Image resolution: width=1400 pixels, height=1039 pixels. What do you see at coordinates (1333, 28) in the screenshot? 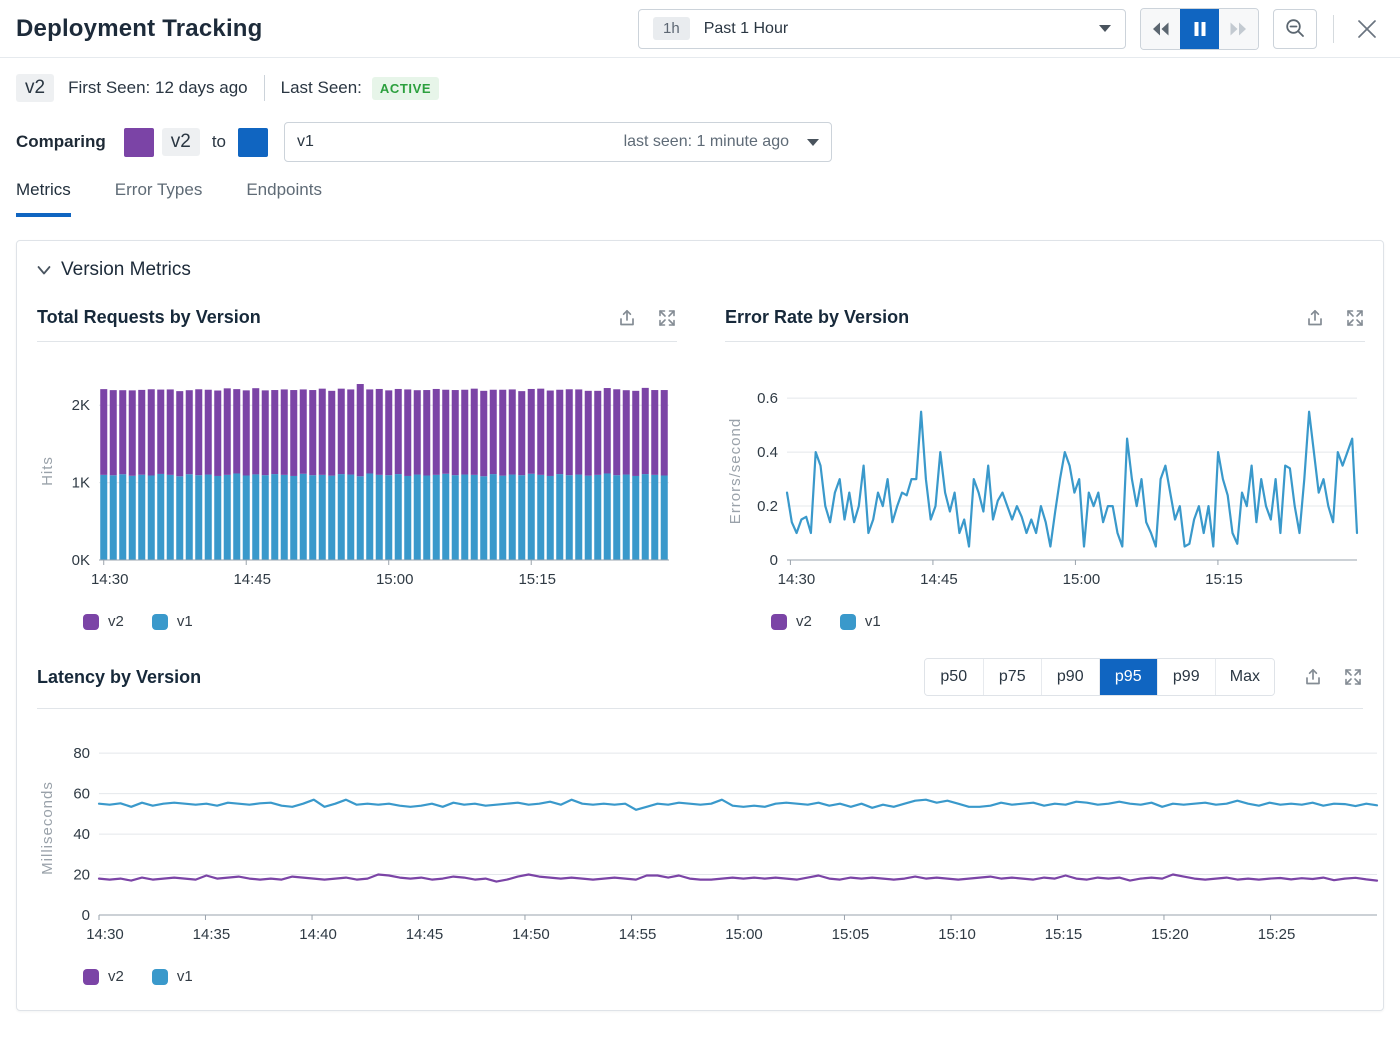
I see `header-divider` at bounding box center [1333, 28].